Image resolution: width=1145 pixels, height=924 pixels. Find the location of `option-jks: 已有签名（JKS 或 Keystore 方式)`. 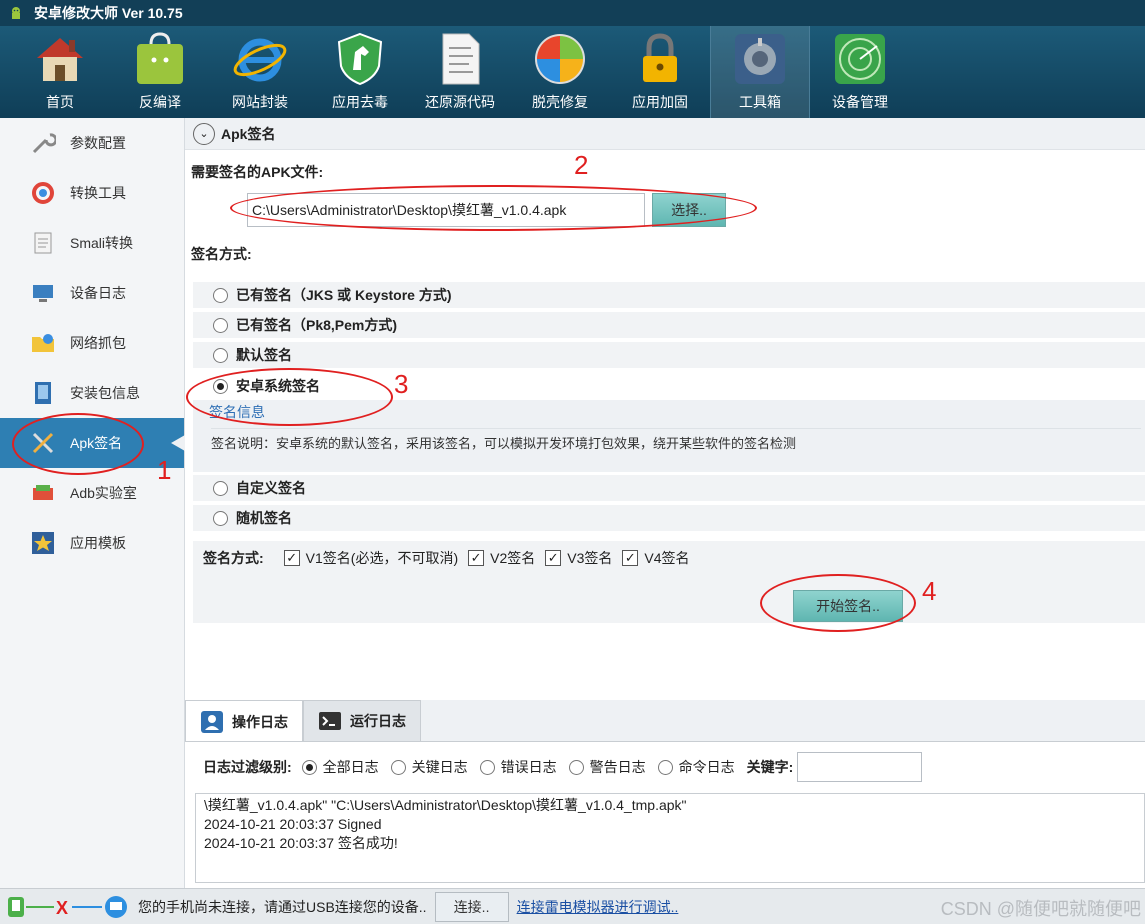

option-jks: 已有签名（JKS 或 Keystore 方式) is located at coordinates (669, 295).